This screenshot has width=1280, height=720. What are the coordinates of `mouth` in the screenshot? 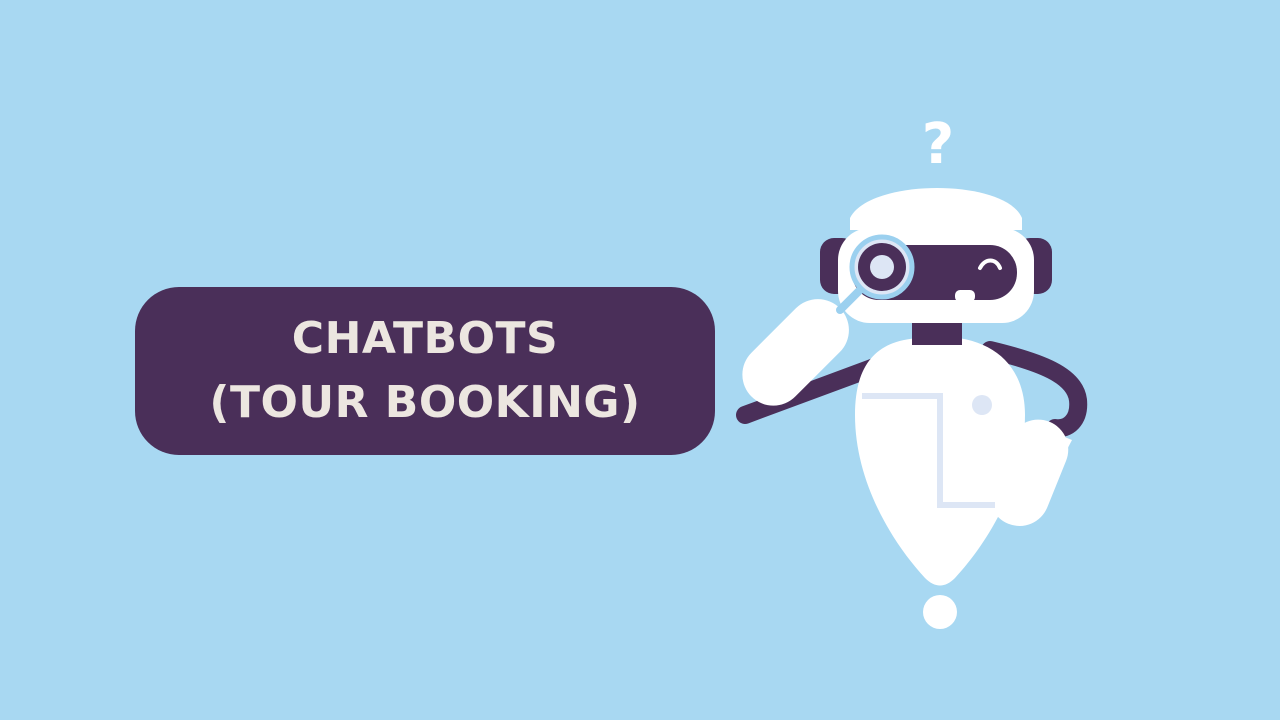 It's located at (965, 296).